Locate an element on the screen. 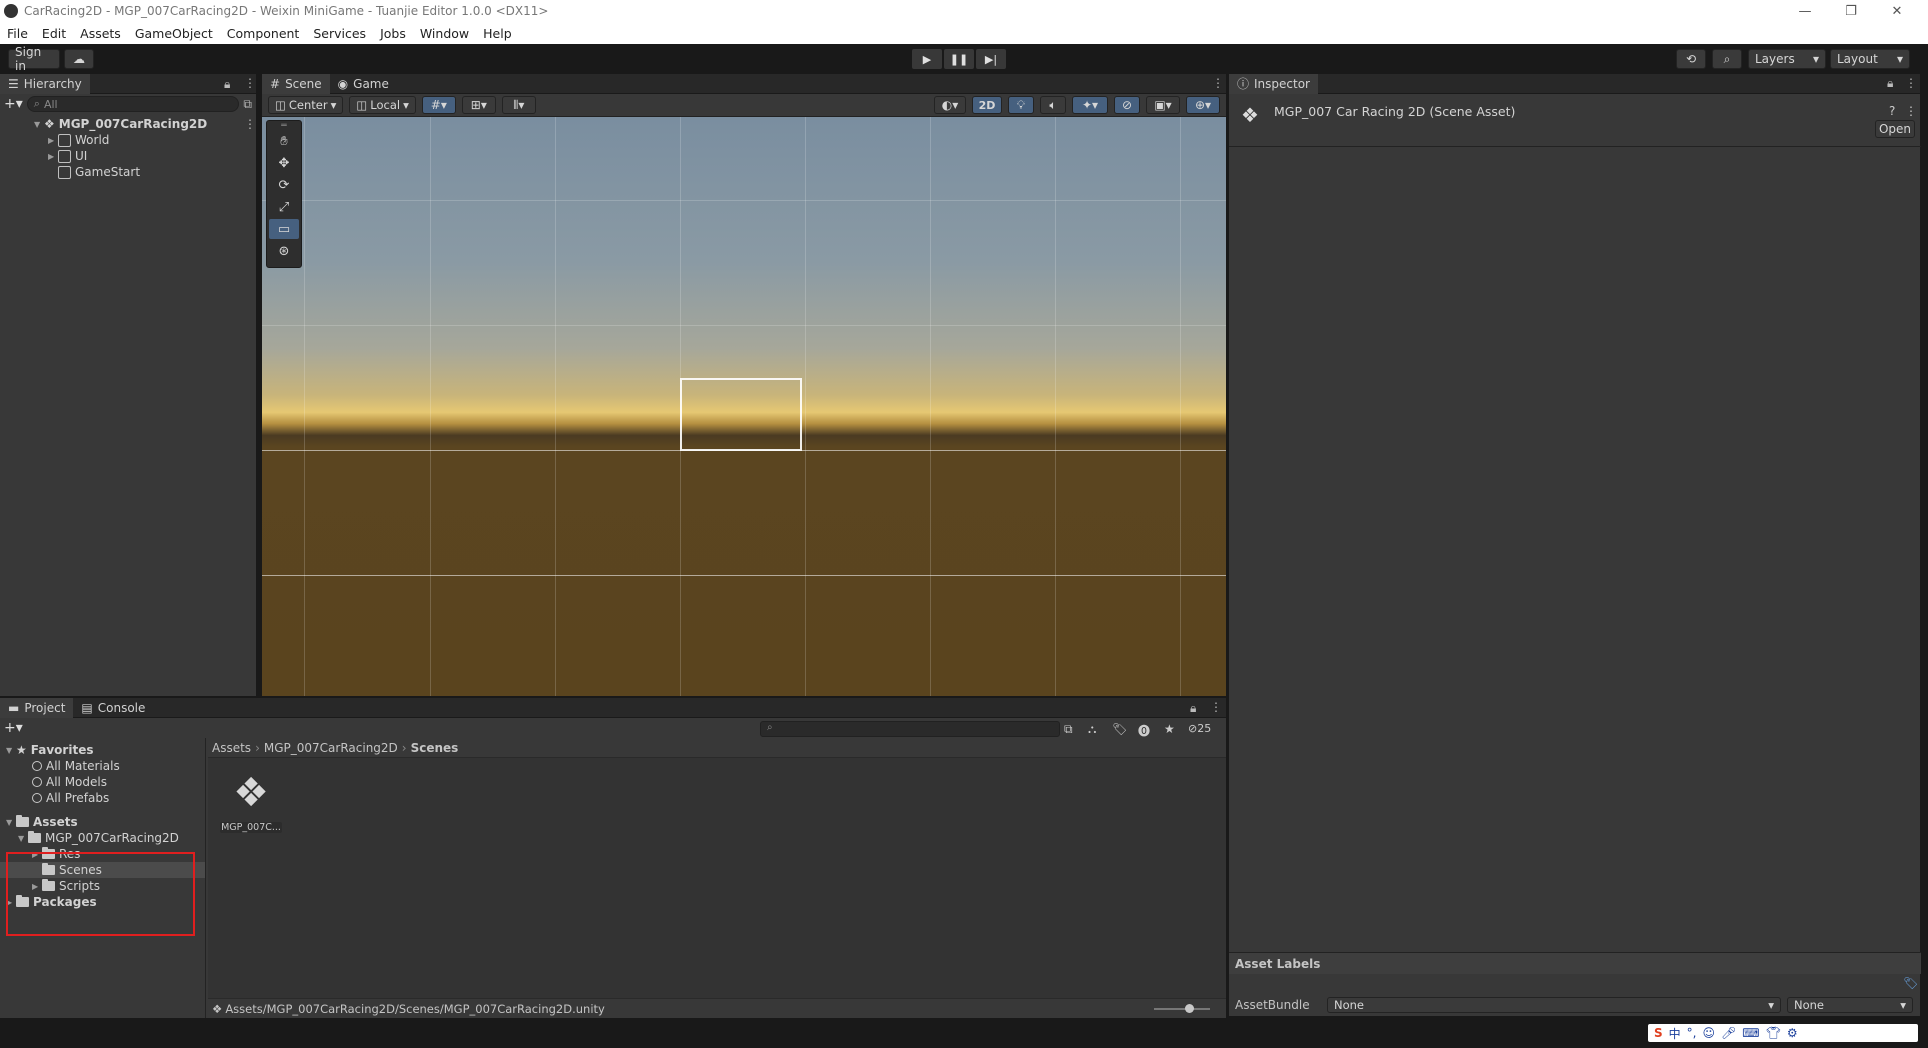 The height and width of the screenshot is (1048, 1928). menu-gameobject: GameObject is located at coordinates (174, 33).